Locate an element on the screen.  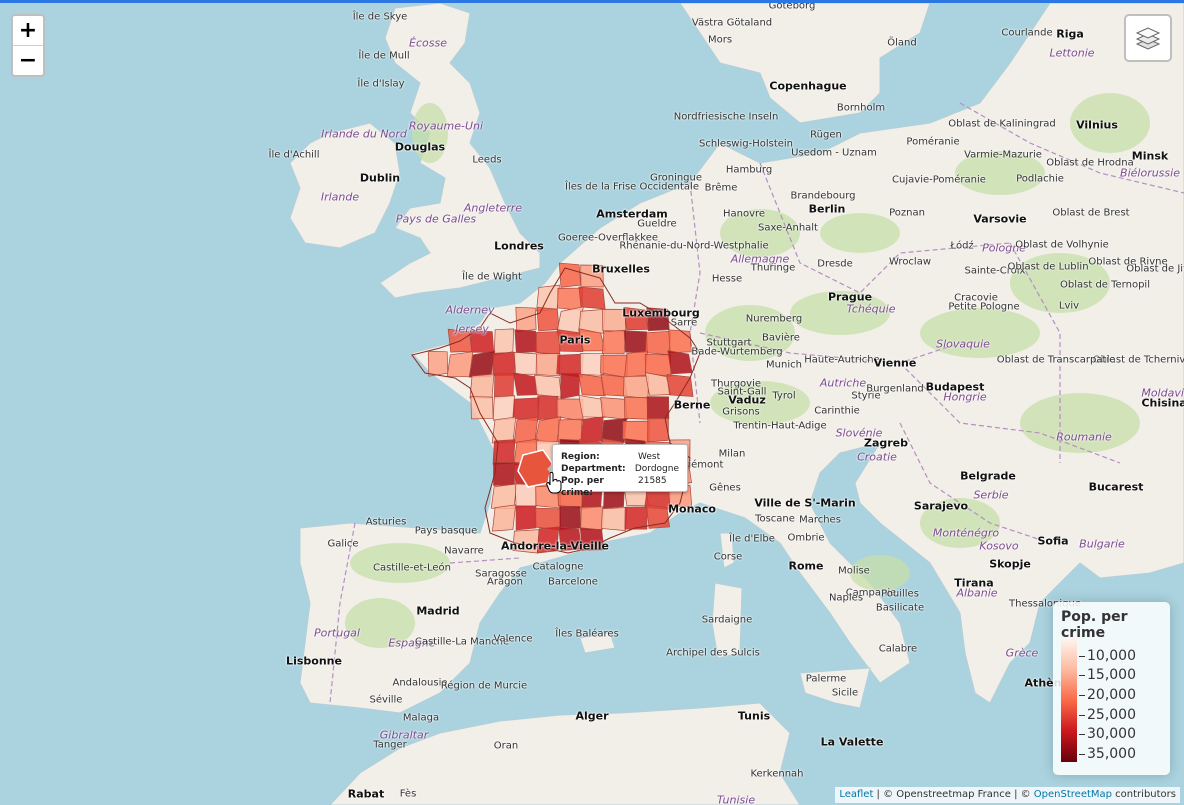
layers-icon is located at coordinates (1148, 38).